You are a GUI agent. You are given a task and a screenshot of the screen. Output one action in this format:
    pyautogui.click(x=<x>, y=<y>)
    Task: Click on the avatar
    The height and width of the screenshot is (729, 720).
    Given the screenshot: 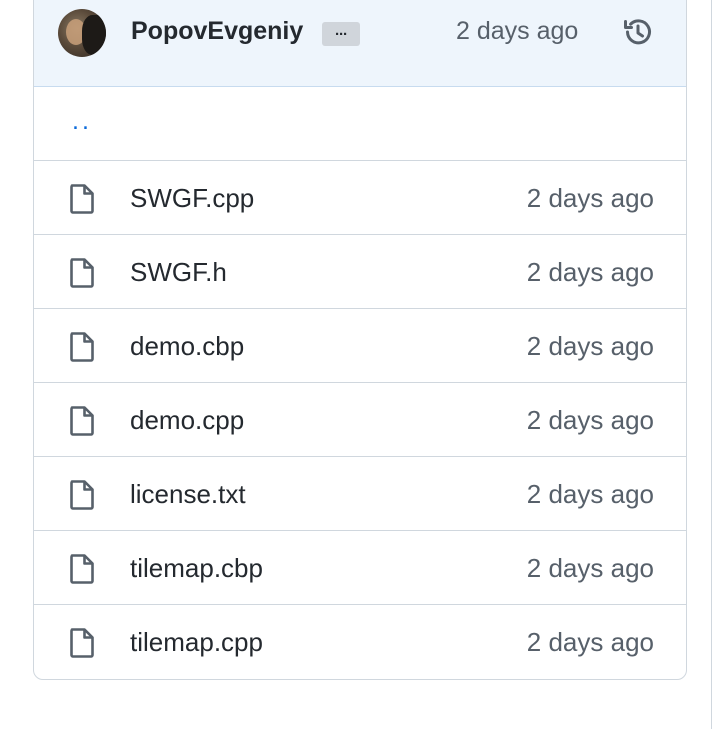 What is the action you would take?
    pyautogui.click(x=82, y=33)
    